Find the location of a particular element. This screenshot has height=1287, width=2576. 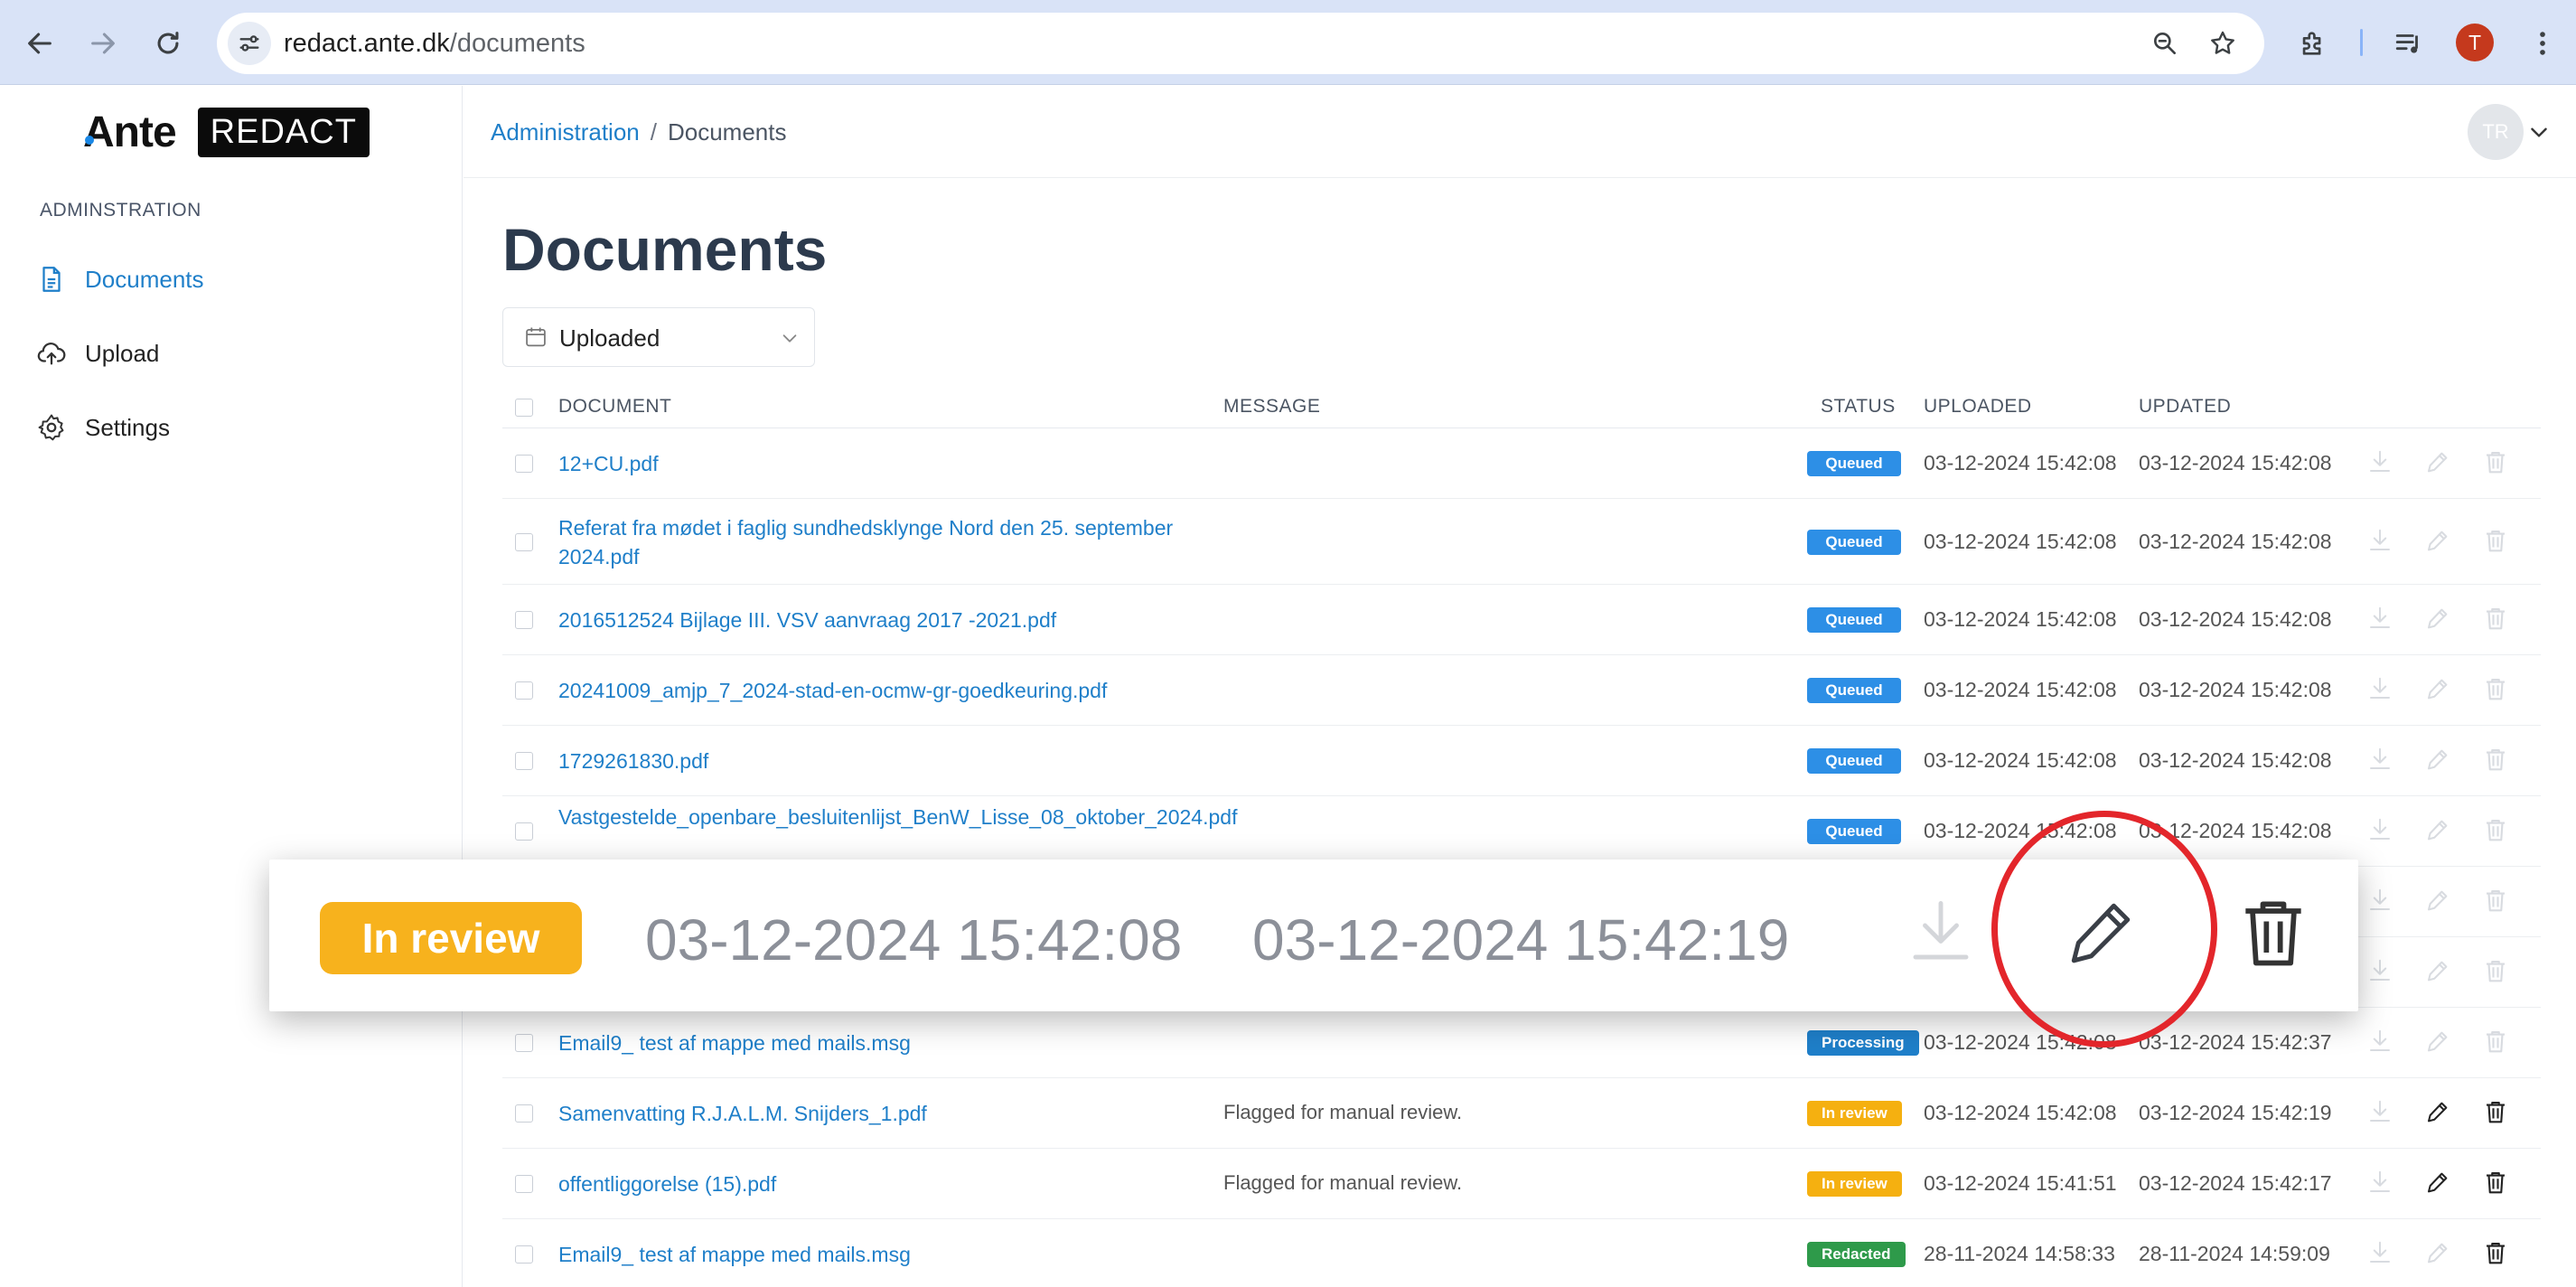

user-avatar: TR is located at coordinates (2496, 132).